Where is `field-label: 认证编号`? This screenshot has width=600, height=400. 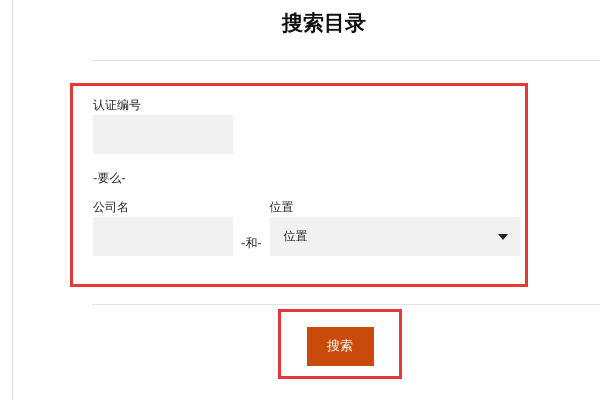 field-label: 认证编号 is located at coordinates (117, 105).